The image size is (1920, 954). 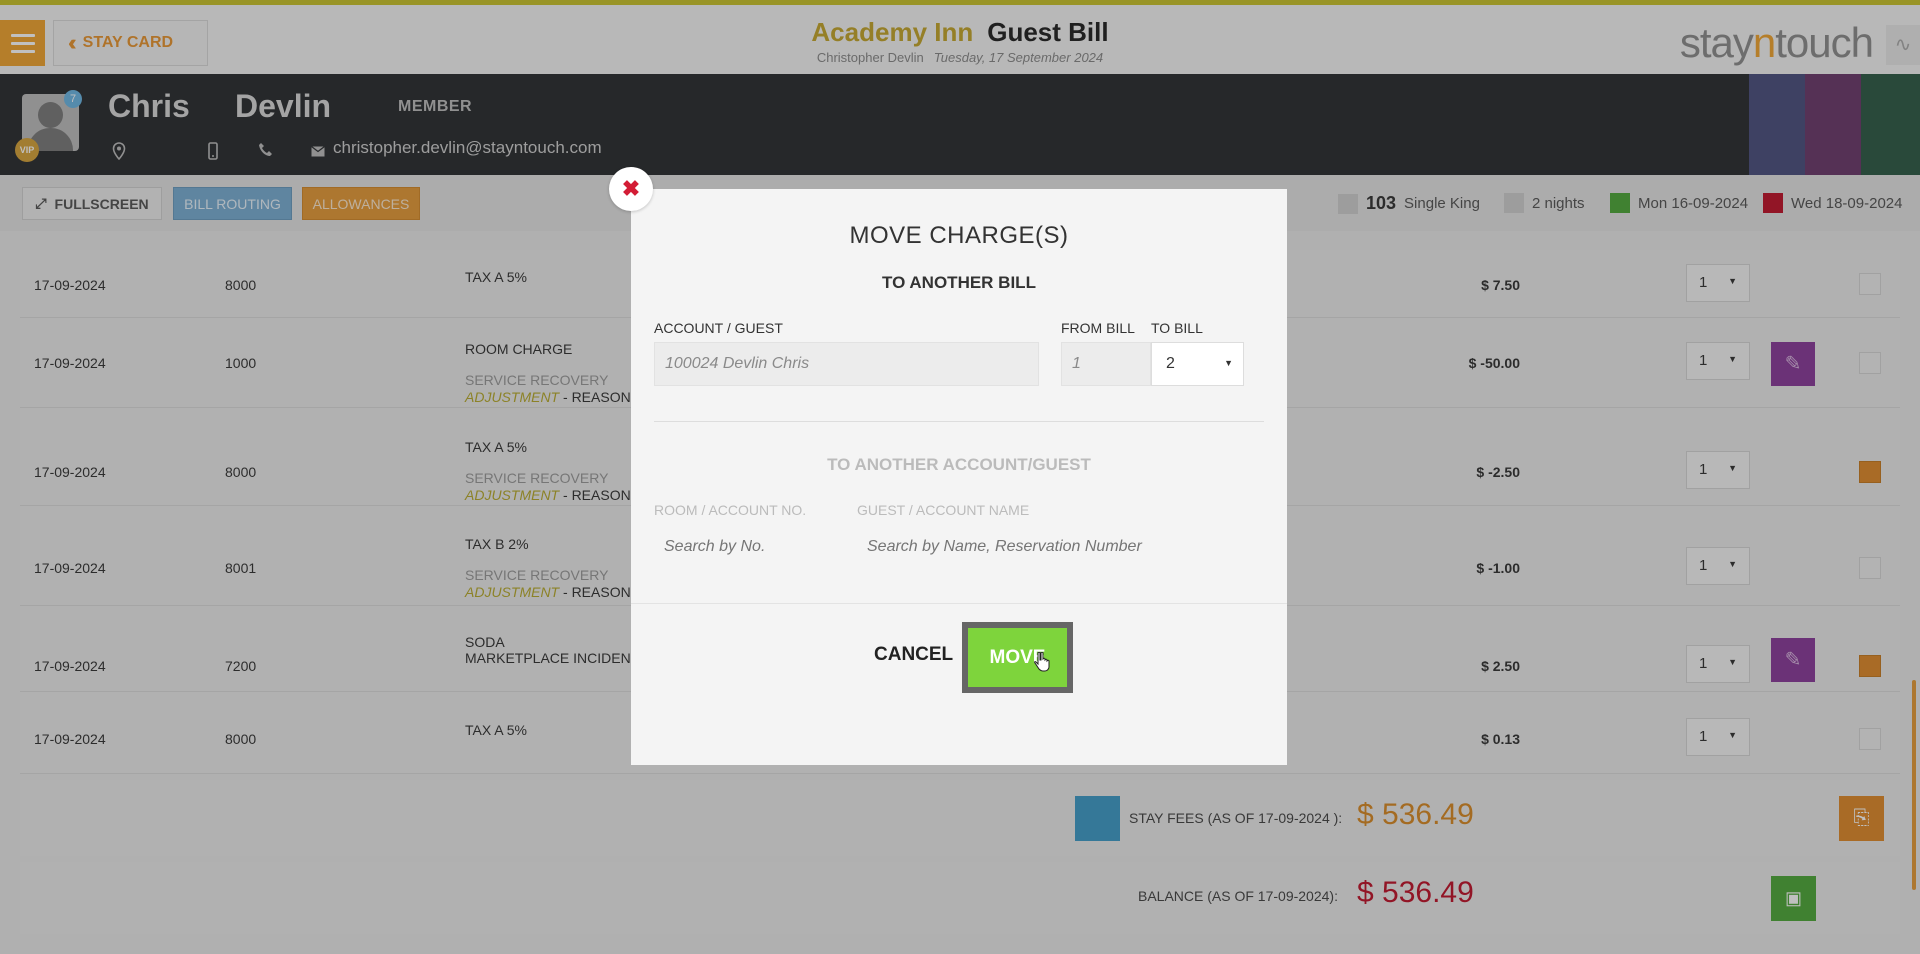 I want to click on from-bill-field: 1, so click(x=1106, y=364).